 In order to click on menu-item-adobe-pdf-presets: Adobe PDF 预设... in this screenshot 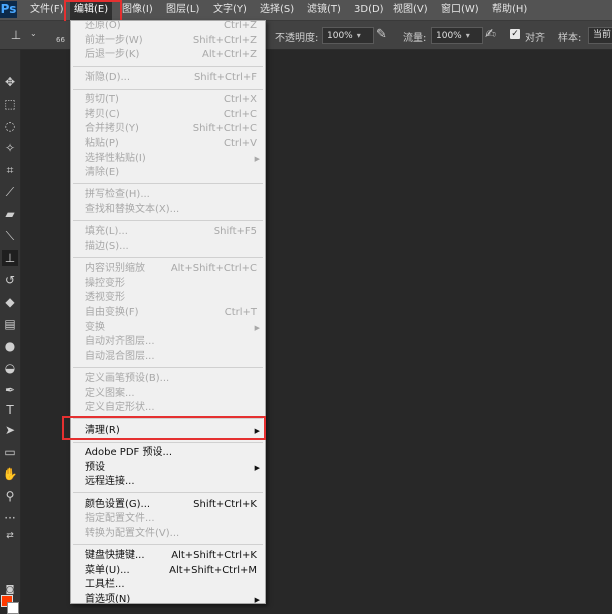, I will do `click(168, 453)`.